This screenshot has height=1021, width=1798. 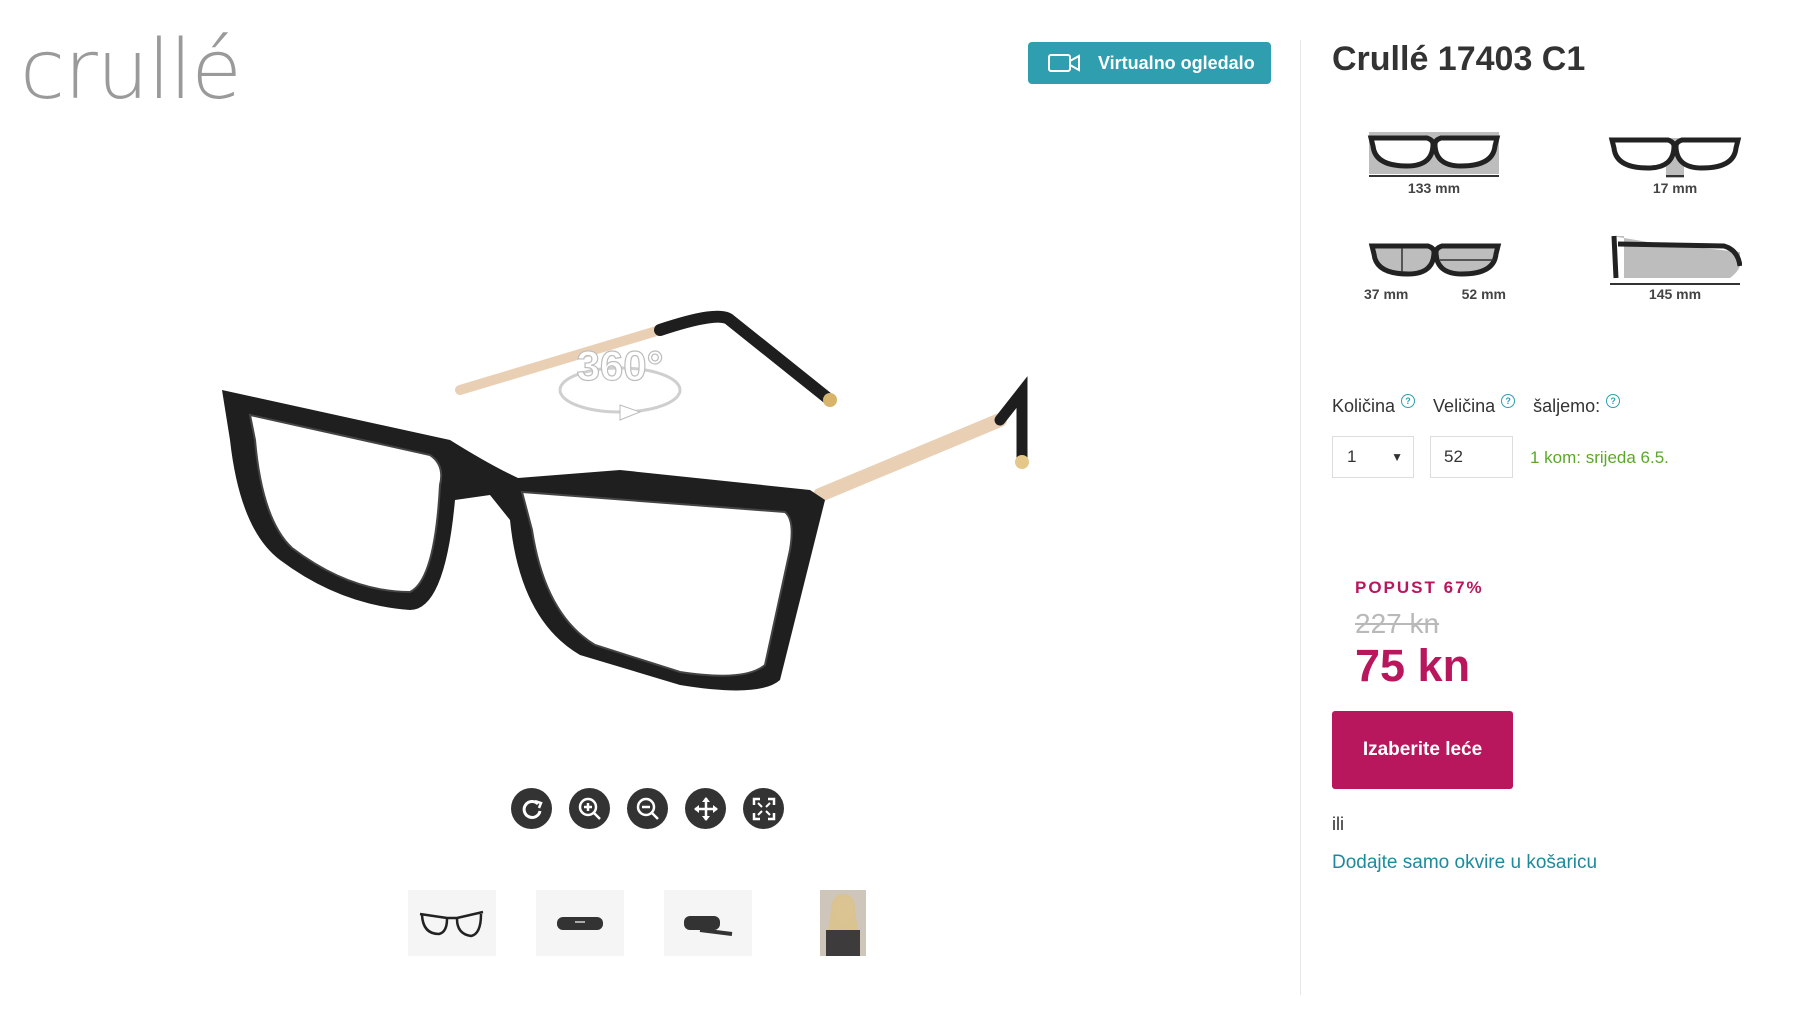 I want to click on dimension-temple: 145 mm, so click(x=1675, y=267).